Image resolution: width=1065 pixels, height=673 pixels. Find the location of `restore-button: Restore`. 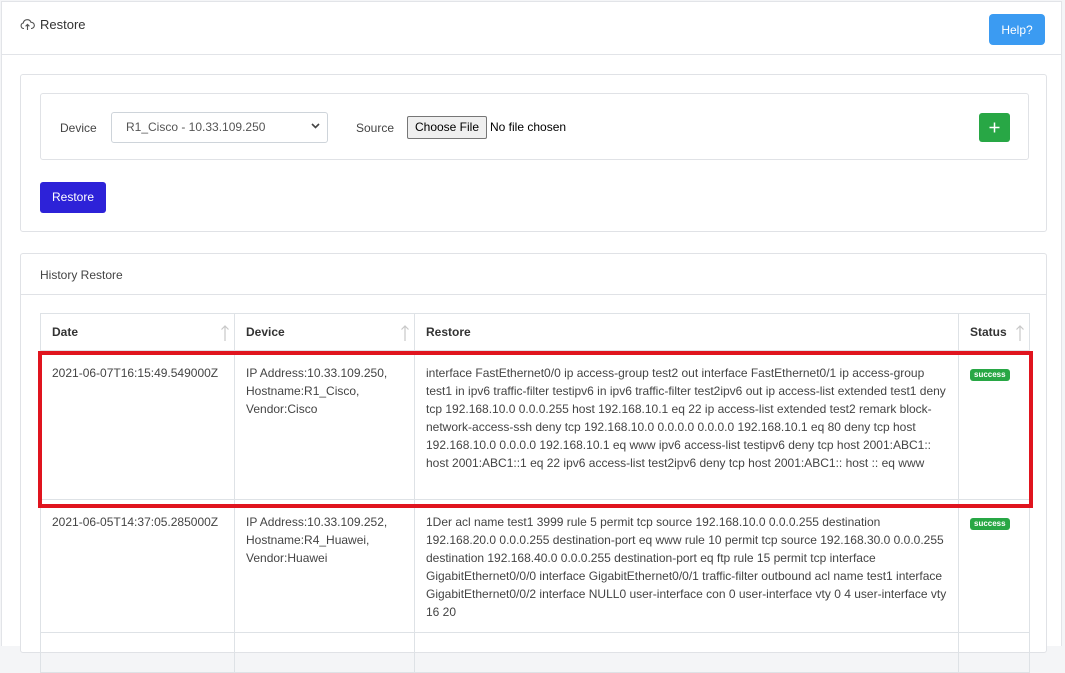

restore-button: Restore is located at coordinates (73, 197).